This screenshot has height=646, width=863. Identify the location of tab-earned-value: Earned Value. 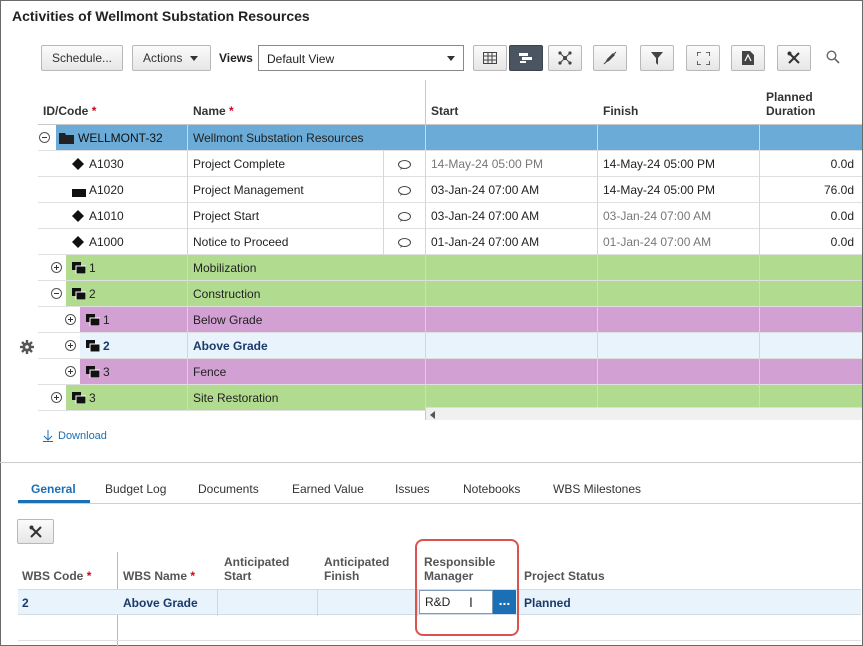
(328, 489).